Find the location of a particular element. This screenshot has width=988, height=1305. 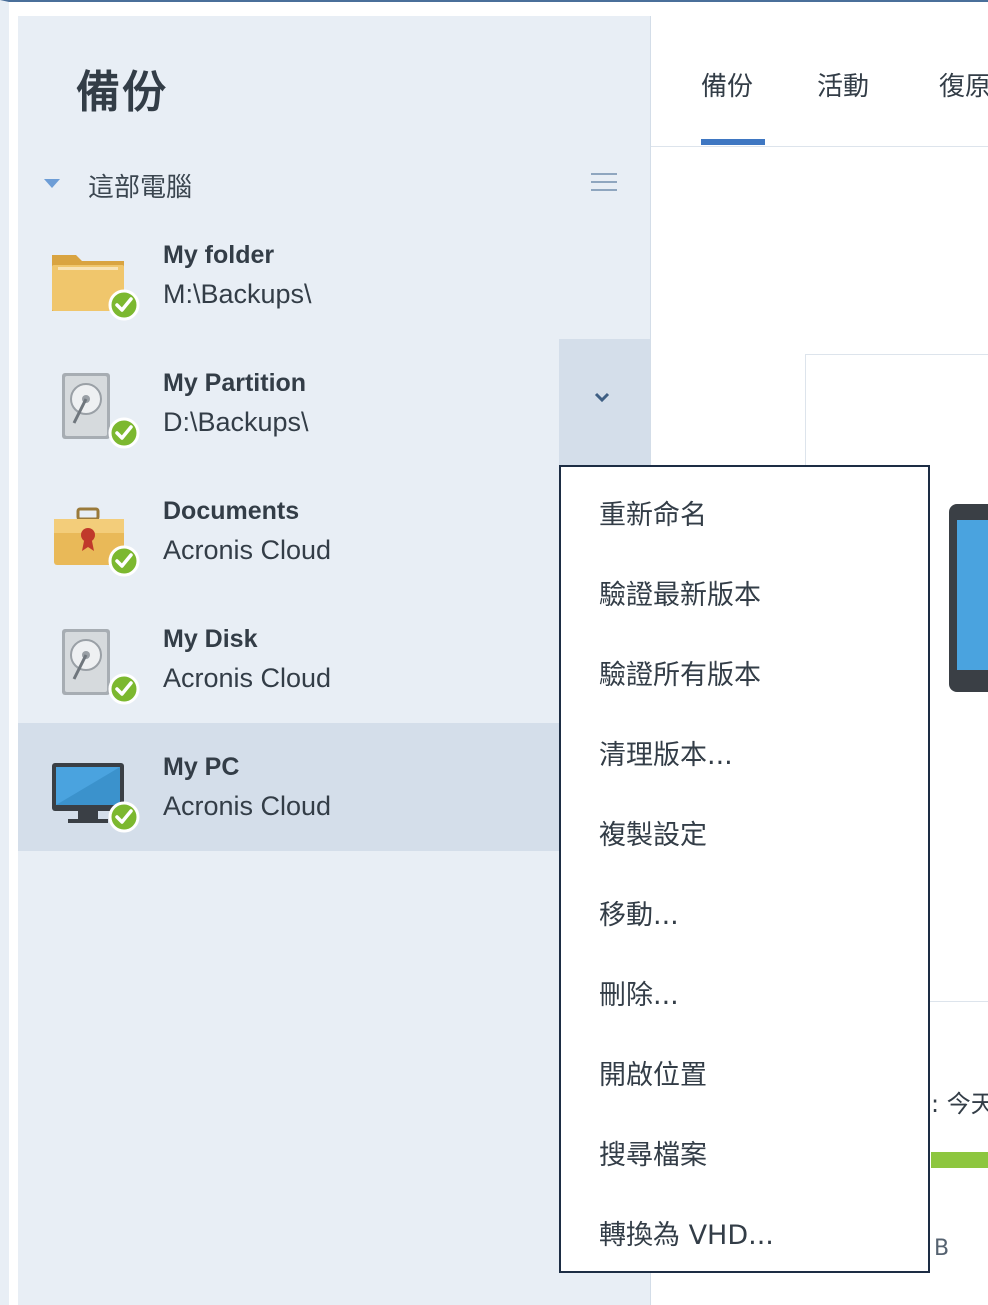

folder-icon is located at coordinates (96, 288).